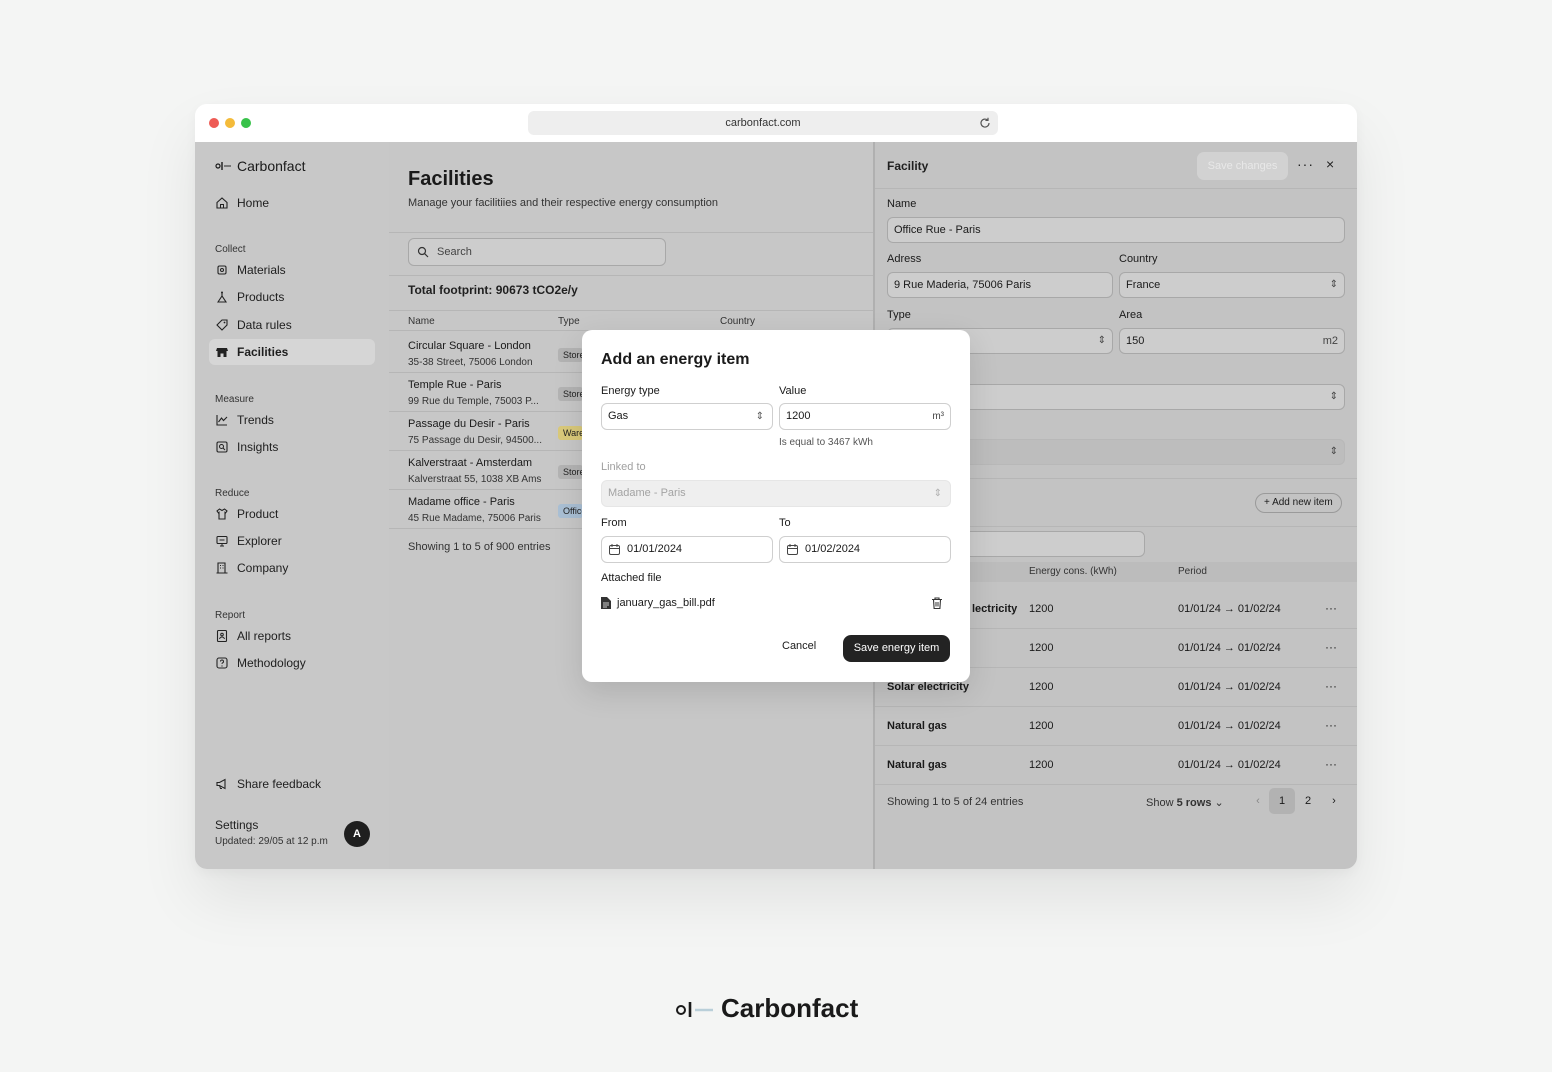 This screenshot has height=1072, width=1552. What do you see at coordinates (260, 166) in the screenshot?
I see `sidebar-logo: Carbonfact` at bounding box center [260, 166].